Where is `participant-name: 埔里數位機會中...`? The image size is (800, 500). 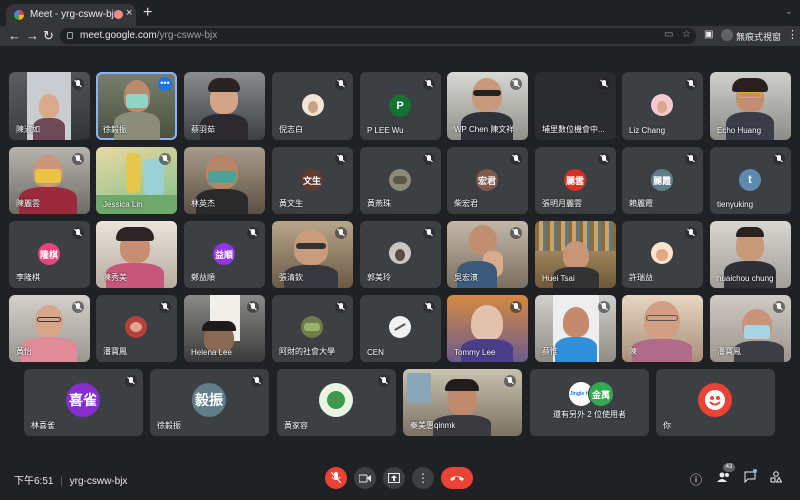 participant-name: 埔里數位機會中... is located at coordinates (573, 129).